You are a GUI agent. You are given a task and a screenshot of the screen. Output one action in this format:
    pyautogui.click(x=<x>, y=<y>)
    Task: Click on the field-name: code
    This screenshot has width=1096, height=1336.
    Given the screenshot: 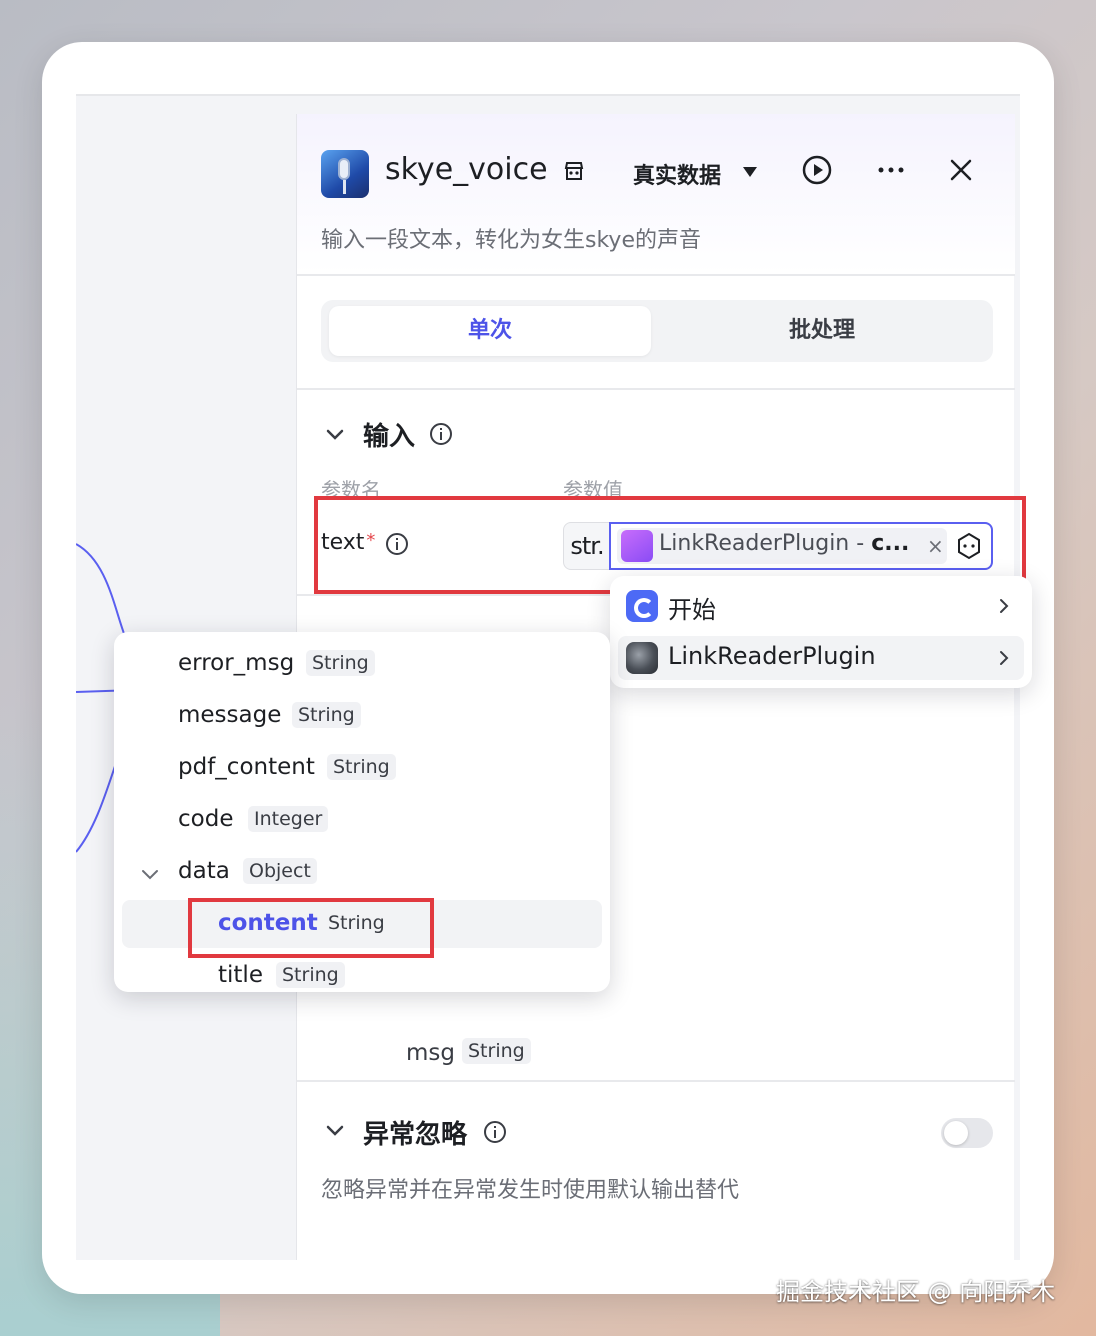 What is the action you would take?
    pyautogui.click(x=206, y=819)
    